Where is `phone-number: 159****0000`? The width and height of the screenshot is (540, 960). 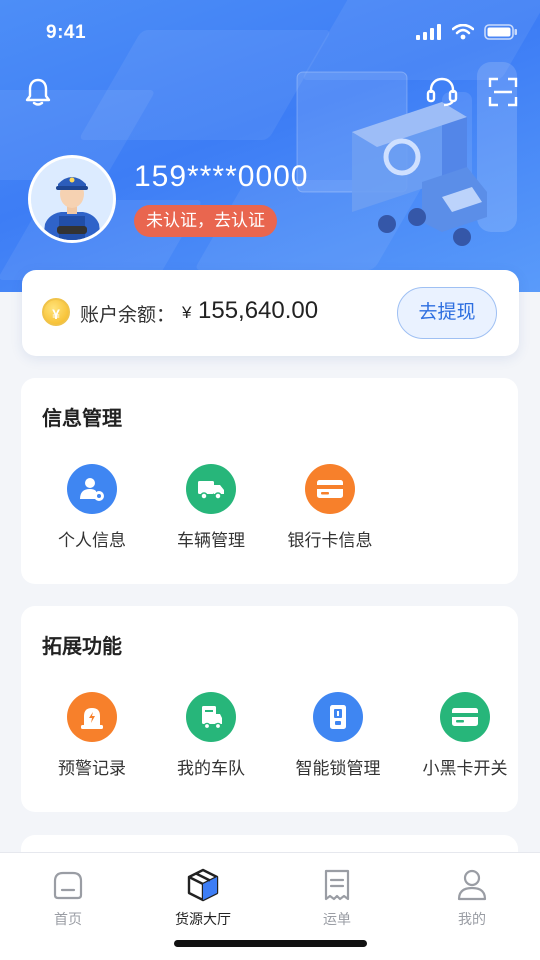 phone-number: 159****0000 is located at coordinates (221, 176).